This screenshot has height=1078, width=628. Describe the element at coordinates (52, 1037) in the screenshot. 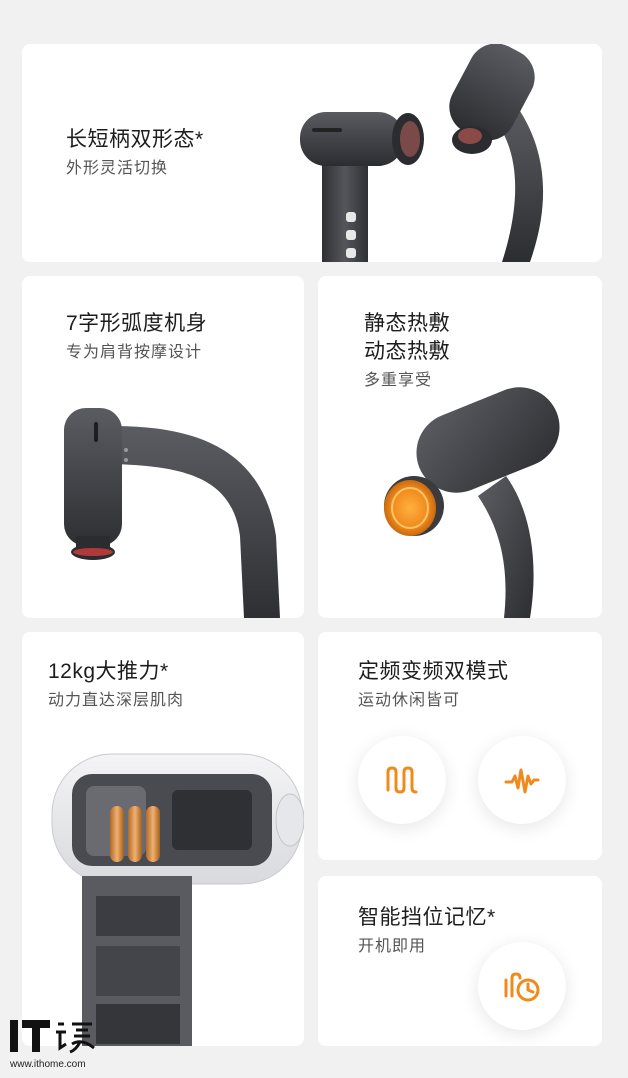

I see `ithome-logo` at that location.